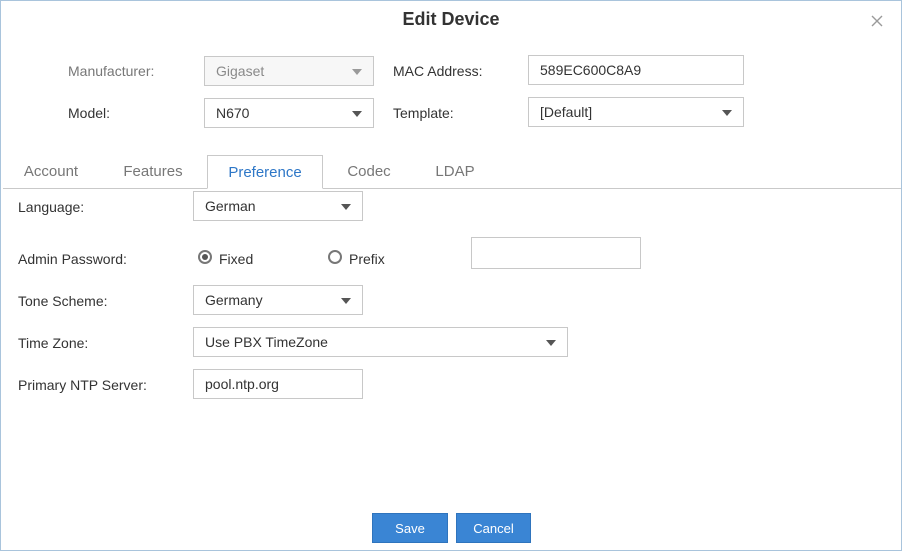 Image resolution: width=902 pixels, height=551 pixels. I want to click on radio-selected-dot, so click(205, 257).